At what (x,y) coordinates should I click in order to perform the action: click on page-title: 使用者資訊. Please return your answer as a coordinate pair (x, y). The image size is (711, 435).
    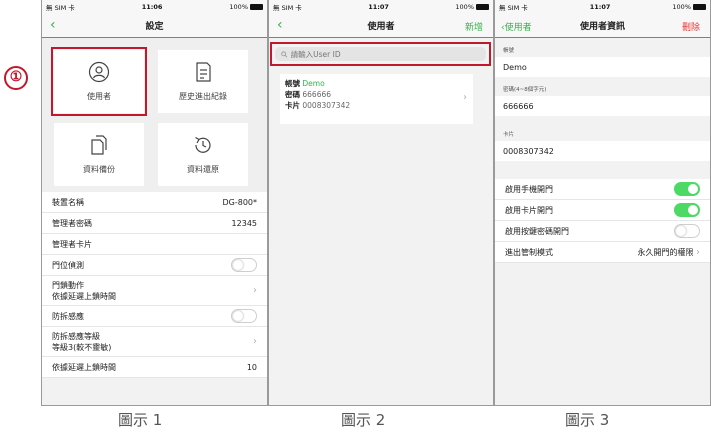
    Looking at the image, I should click on (602, 27).